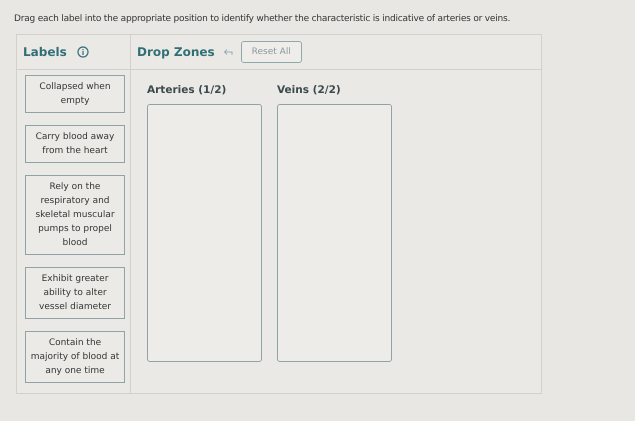  What do you see at coordinates (309, 90) in the screenshot?
I see `zone-heading: Veins (2/2)` at bounding box center [309, 90].